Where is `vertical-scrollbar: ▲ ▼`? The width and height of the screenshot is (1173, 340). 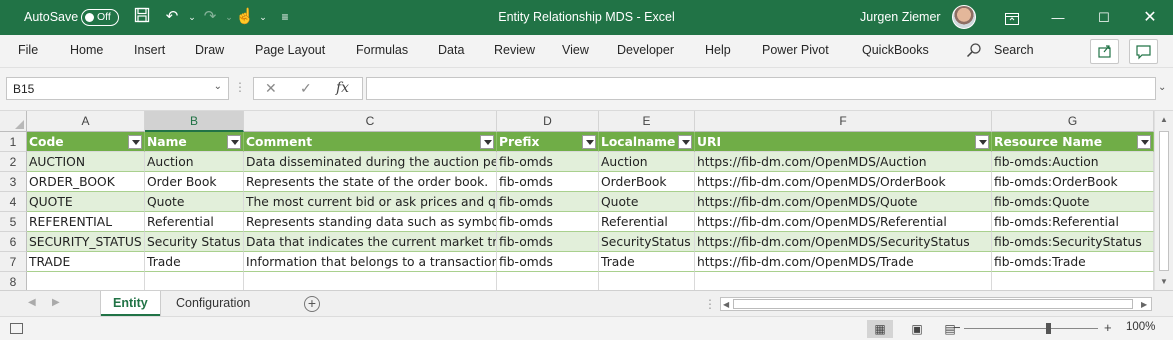
vertical-scrollbar: ▲ ▼ is located at coordinates (1163, 201).